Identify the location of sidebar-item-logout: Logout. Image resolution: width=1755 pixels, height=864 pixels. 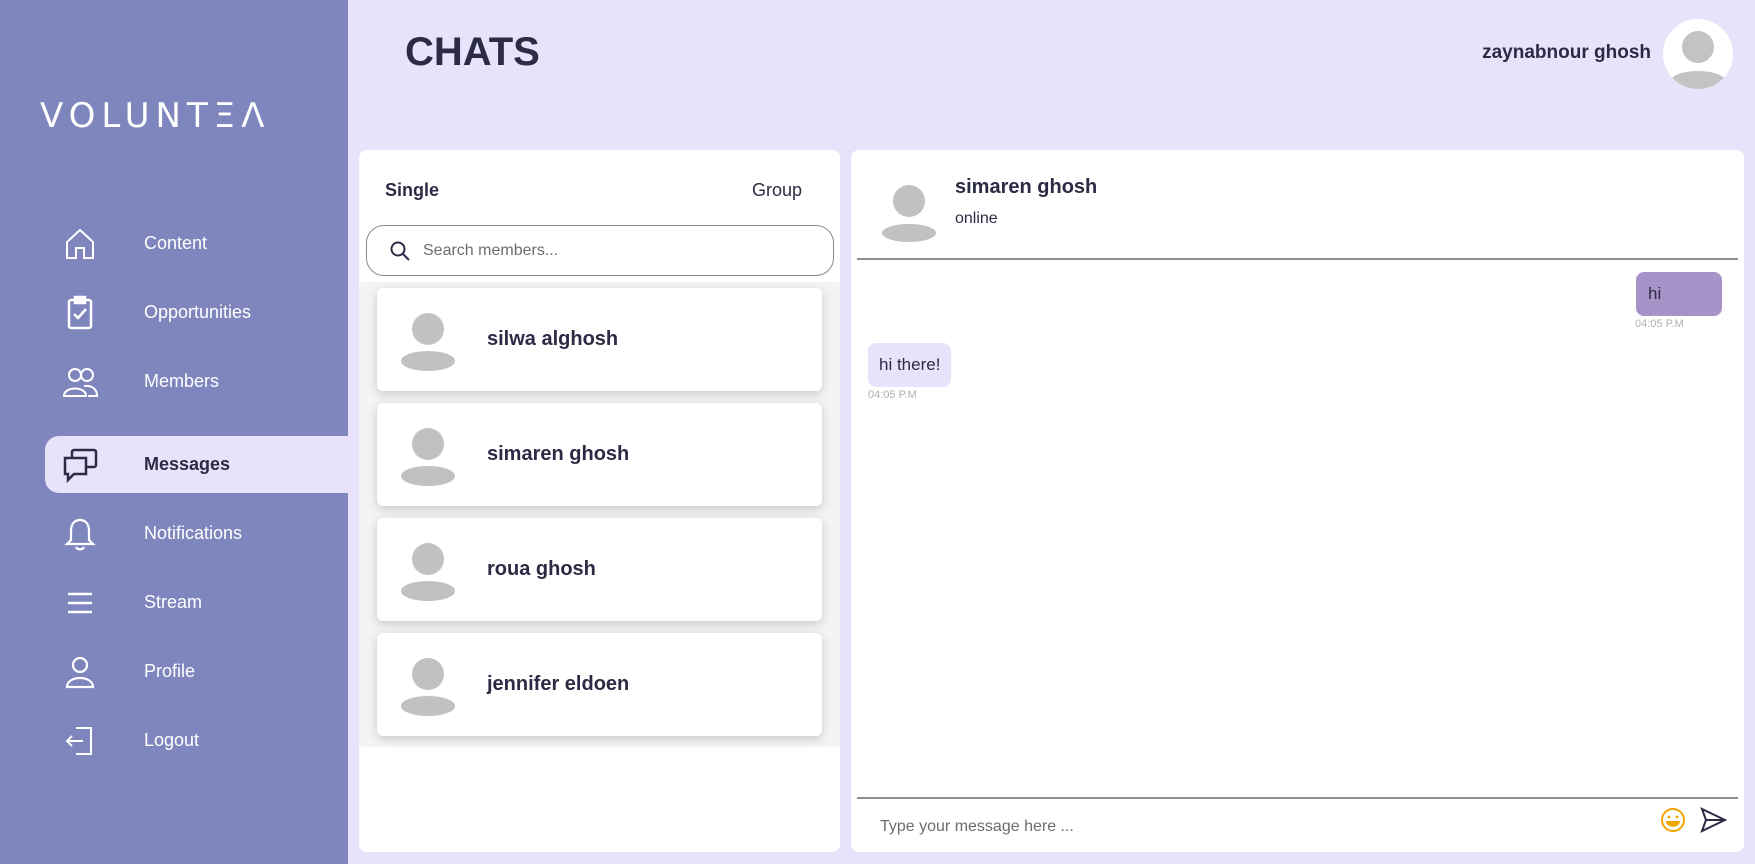
(196, 740).